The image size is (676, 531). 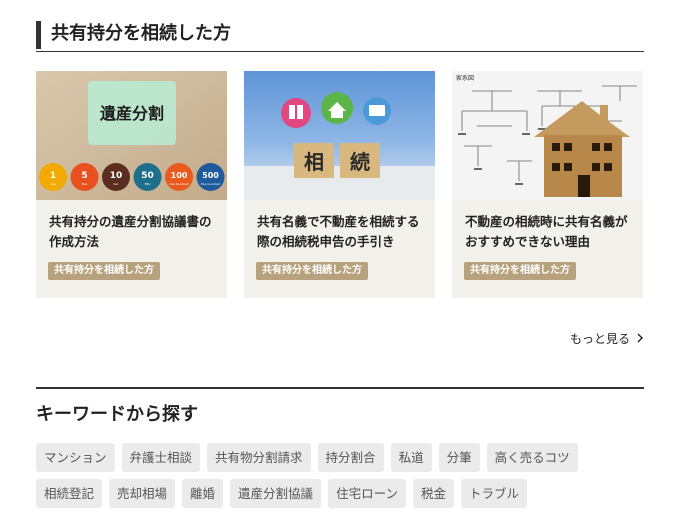 I want to click on more-link: もっと見る, so click(x=607, y=339).